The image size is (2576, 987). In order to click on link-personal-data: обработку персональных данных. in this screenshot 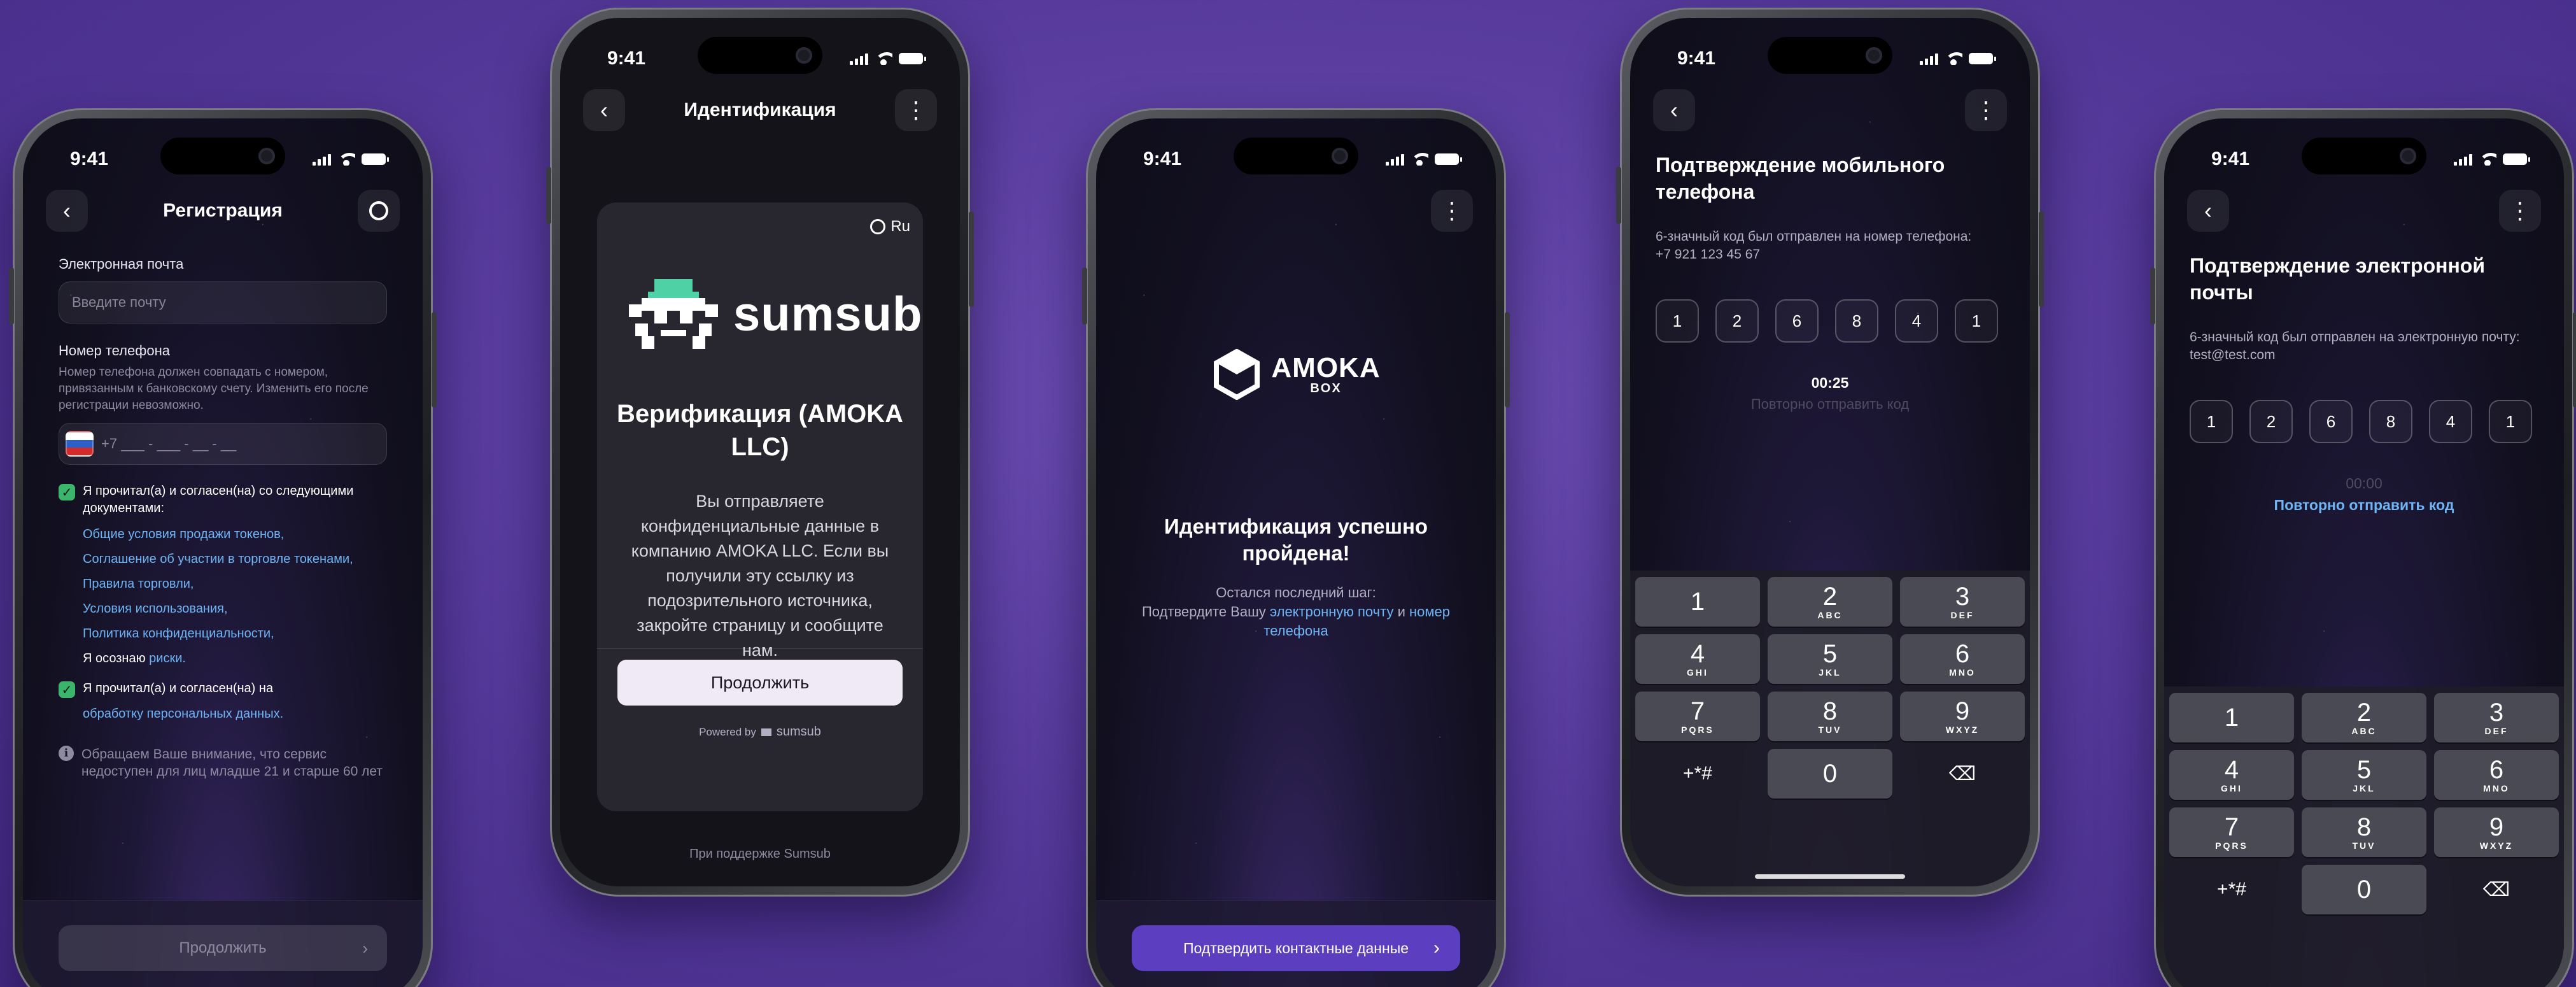, I will do `click(223, 714)`.